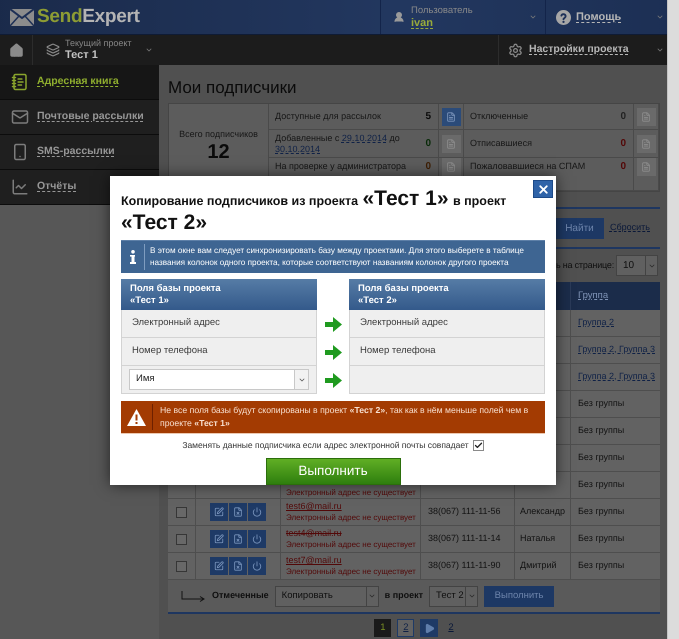 The width and height of the screenshot is (679, 639). What do you see at coordinates (98, 43) in the screenshot?
I see `project-label: Текущий проект` at bounding box center [98, 43].